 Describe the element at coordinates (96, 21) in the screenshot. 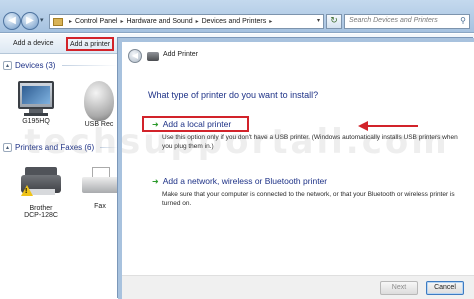

I see `breadcrumb-control-panel: Control Panel` at that location.